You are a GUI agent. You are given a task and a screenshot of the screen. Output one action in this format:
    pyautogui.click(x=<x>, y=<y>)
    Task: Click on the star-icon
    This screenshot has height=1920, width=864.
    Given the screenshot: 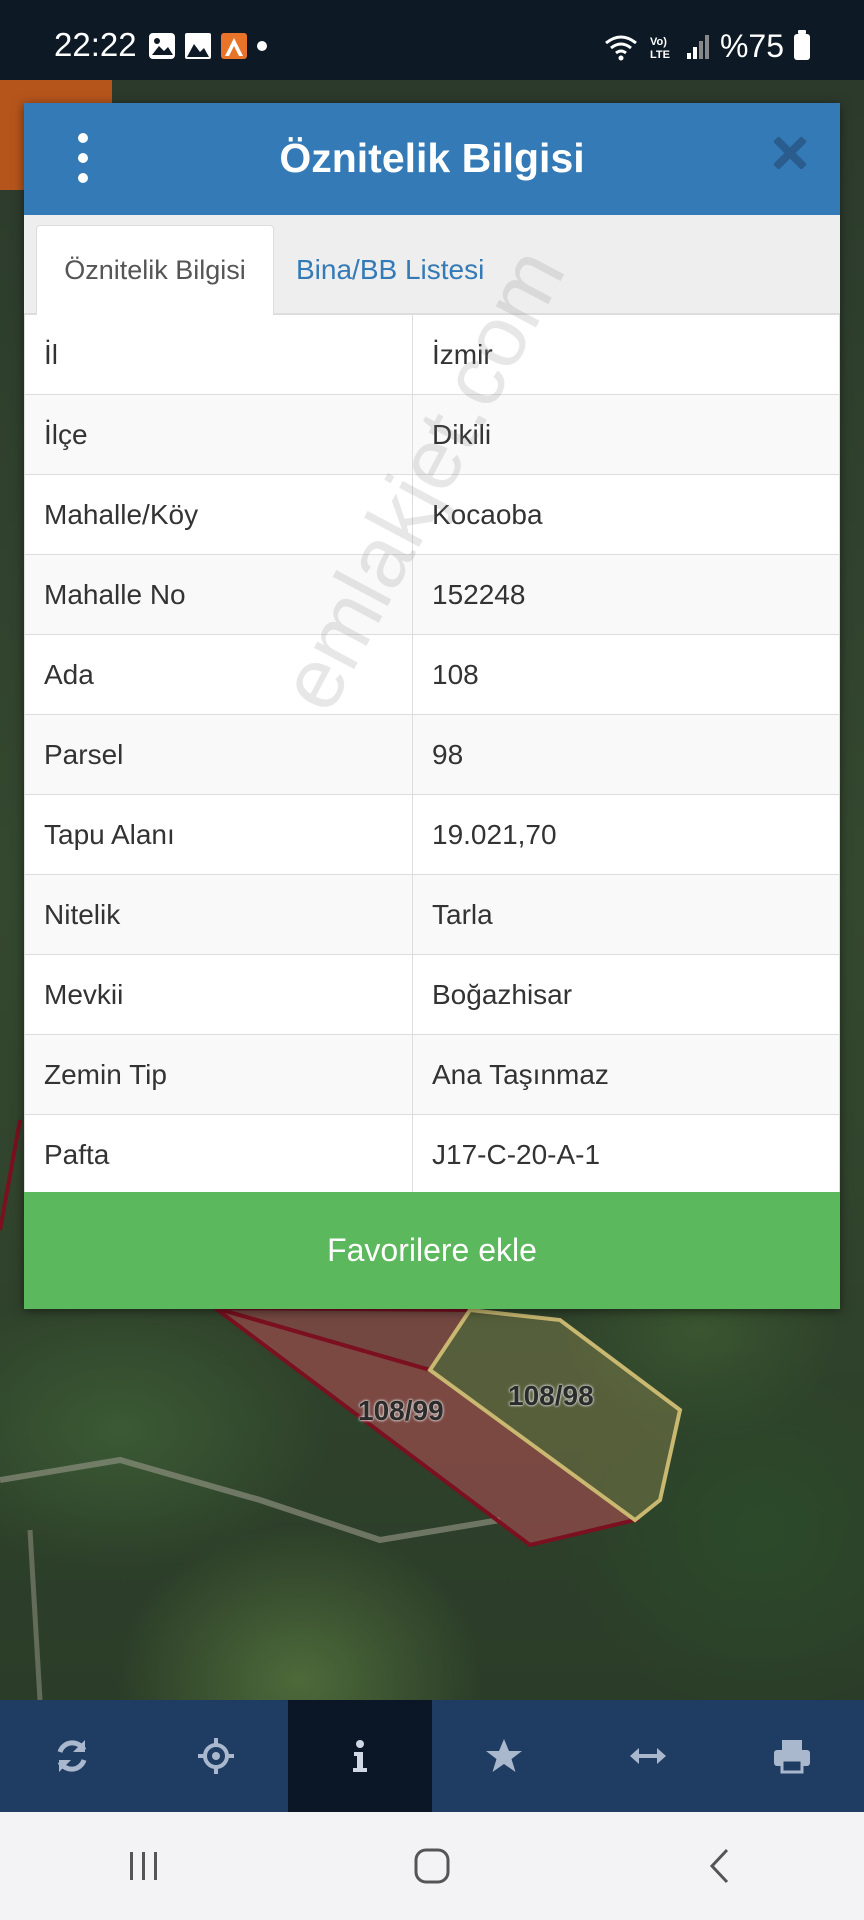 What is the action you would take?
    pyautogui.click(x=504, y=1755)
    